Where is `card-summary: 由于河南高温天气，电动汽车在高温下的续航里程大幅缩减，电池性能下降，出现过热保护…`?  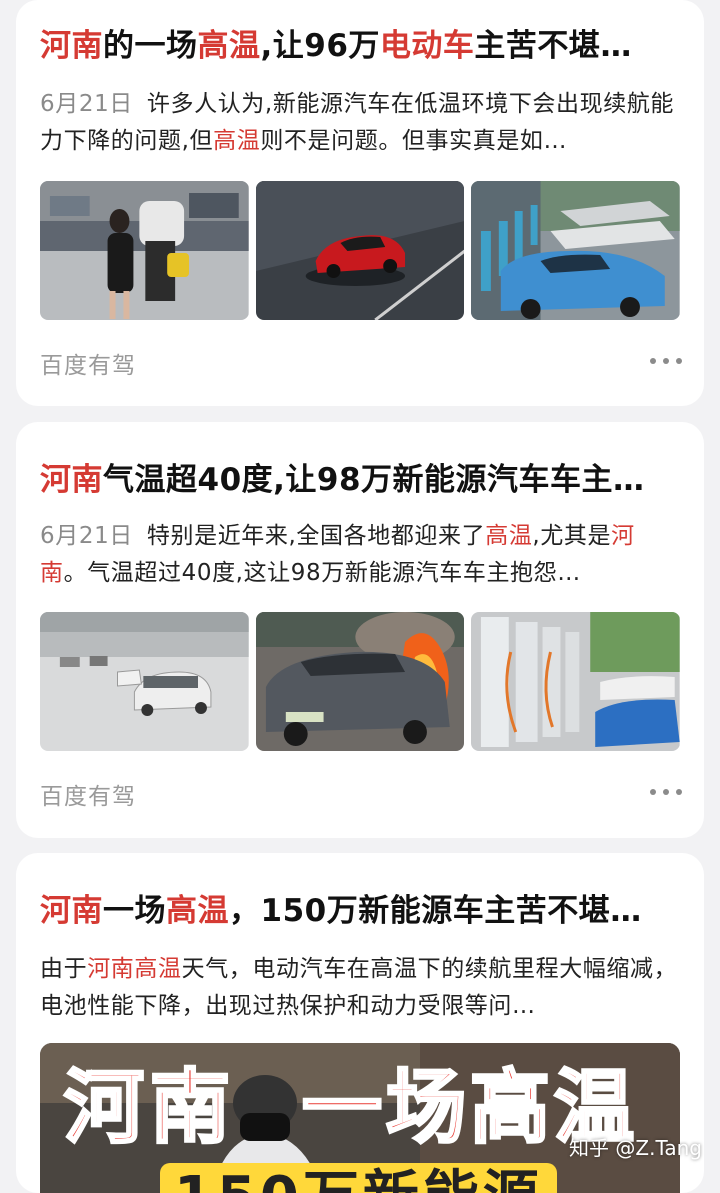
card-summary: 由于河南高温天气，电动汽车在高温下的续航里程大幅缩减，电池性能下降，出现过热保护… is located at coordinates (360, 988).